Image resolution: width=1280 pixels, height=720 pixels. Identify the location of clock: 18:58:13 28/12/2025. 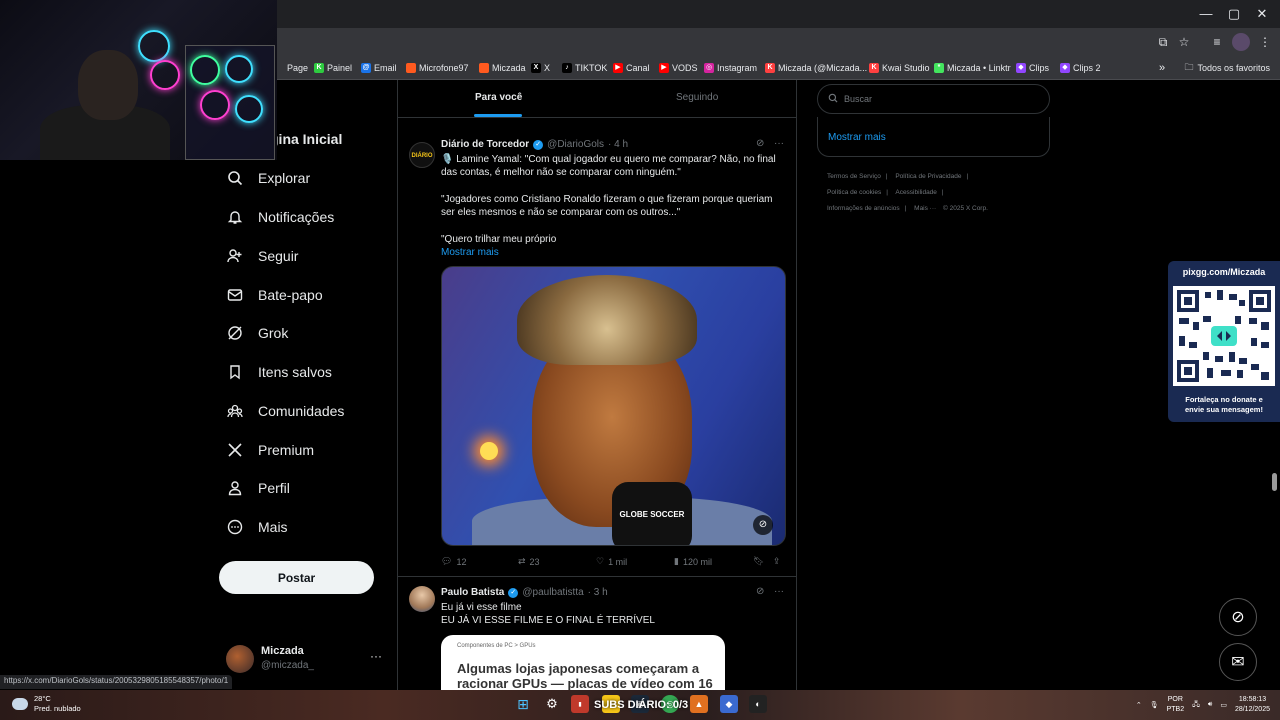
(1252, 705).